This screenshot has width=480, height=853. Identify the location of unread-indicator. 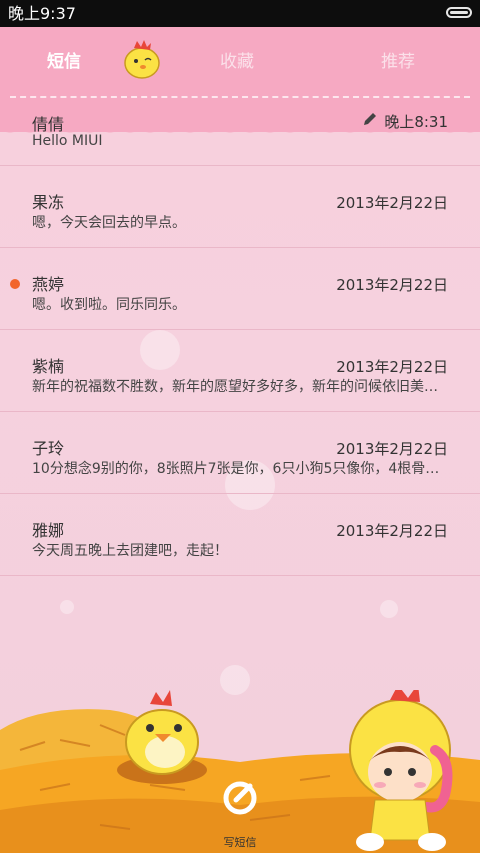
(15, 284).